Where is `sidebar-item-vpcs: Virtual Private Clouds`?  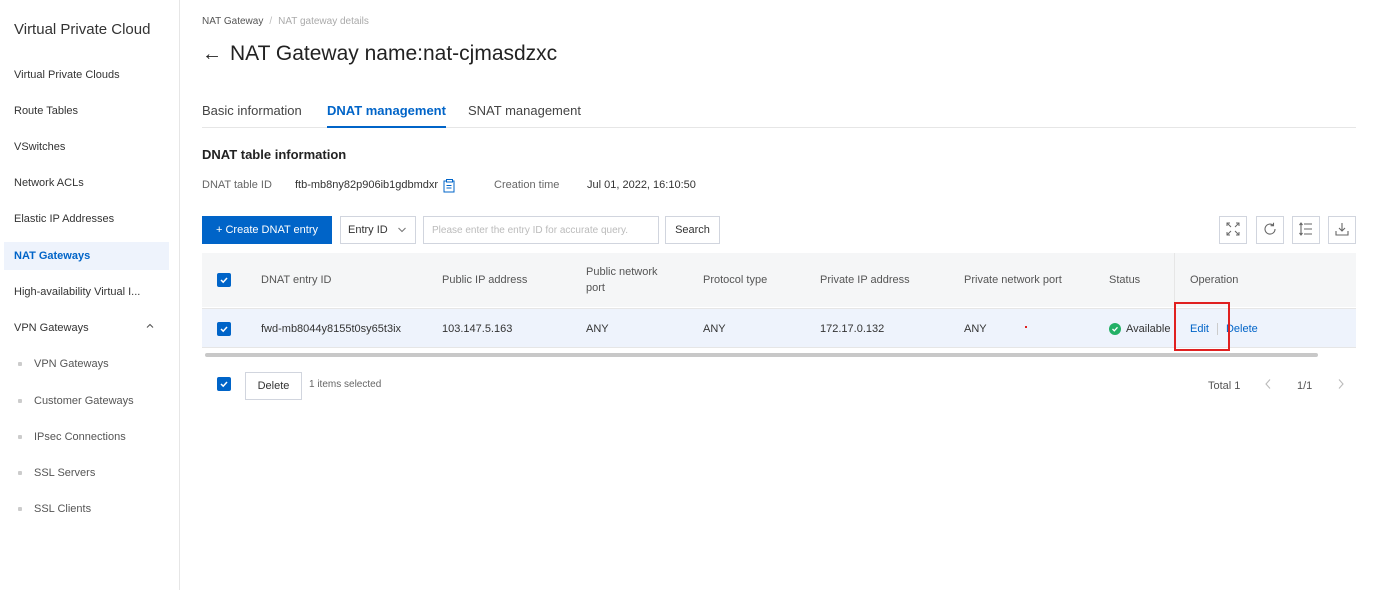 sidebar-item-vpcs: Virtual Private Clouds is located at coordinates (86, 75).